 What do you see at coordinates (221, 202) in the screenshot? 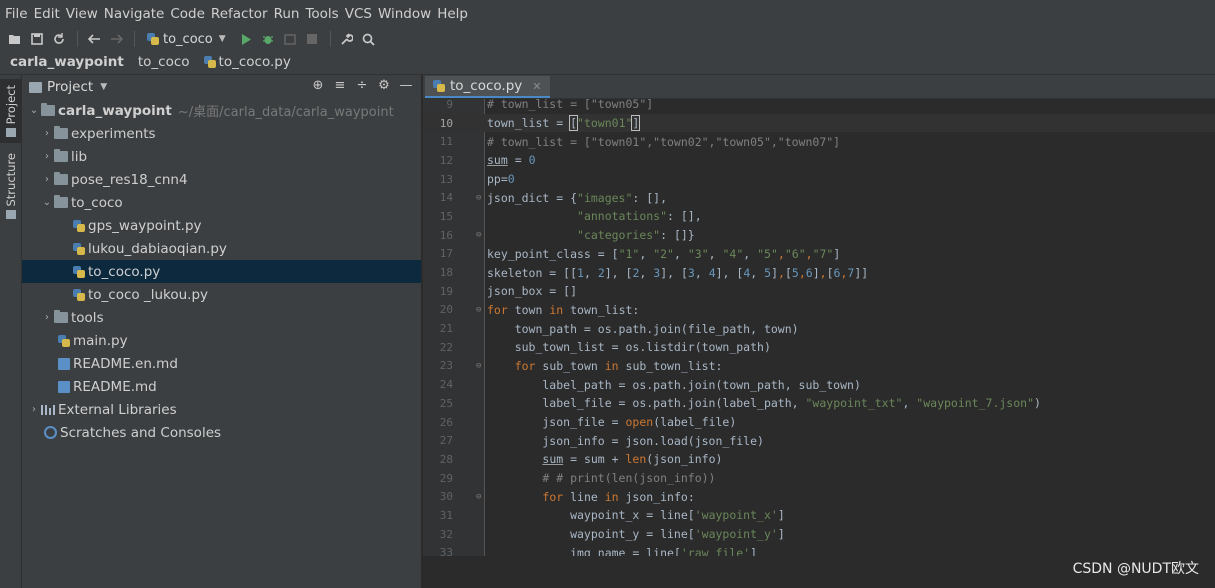
I see `tree-item-to-coco: ⌄ to_coco` at bounding box center [221, 202].